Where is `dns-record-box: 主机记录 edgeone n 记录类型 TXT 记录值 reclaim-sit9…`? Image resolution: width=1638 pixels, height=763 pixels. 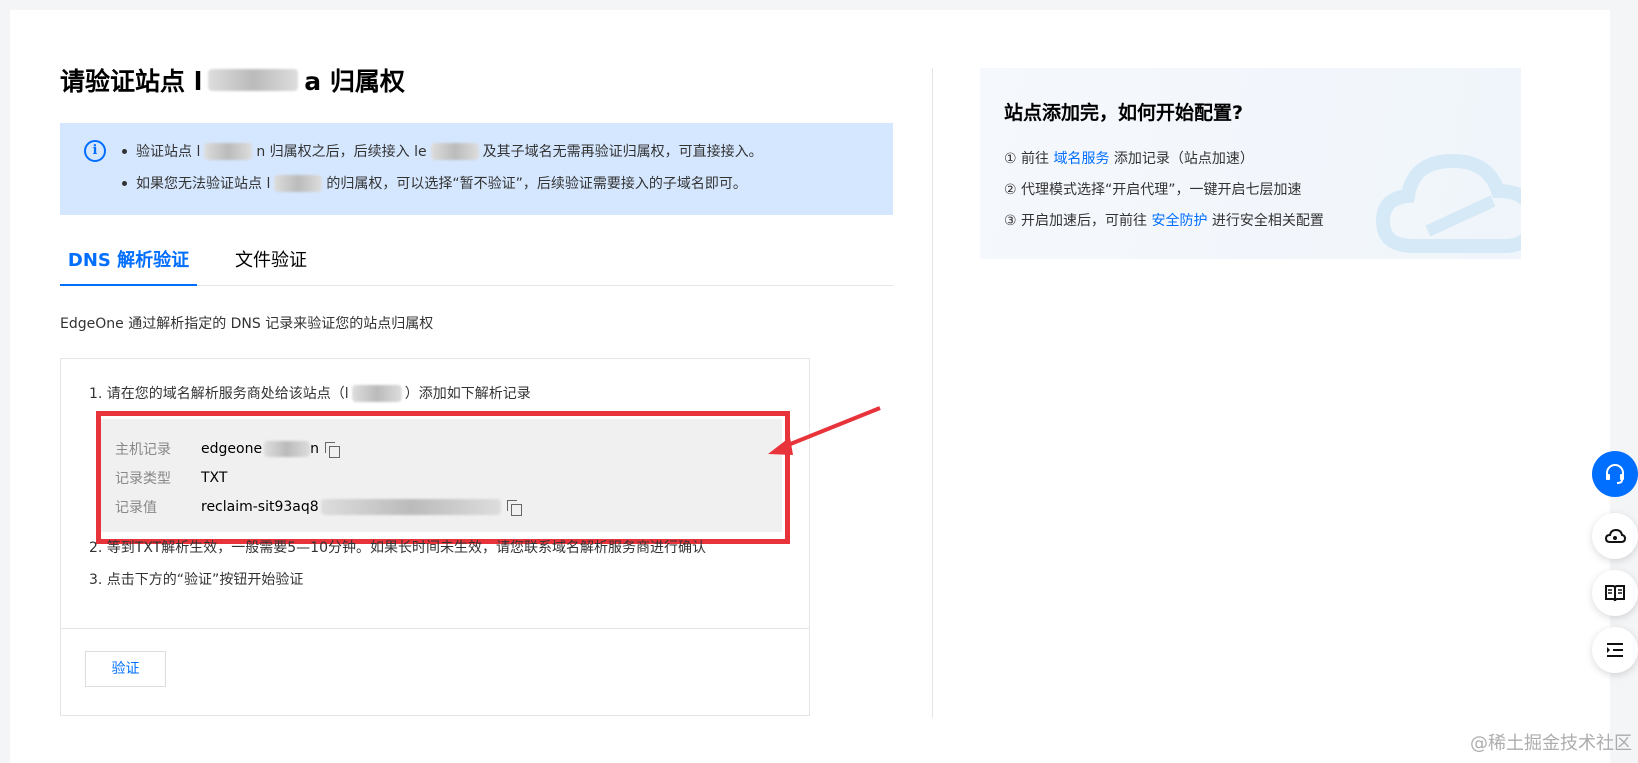 dns-record-box: 主机记录 edgeone n 记录类型 TXT 记录值 reclaim-sit9… is located at coordinates (441, 475).